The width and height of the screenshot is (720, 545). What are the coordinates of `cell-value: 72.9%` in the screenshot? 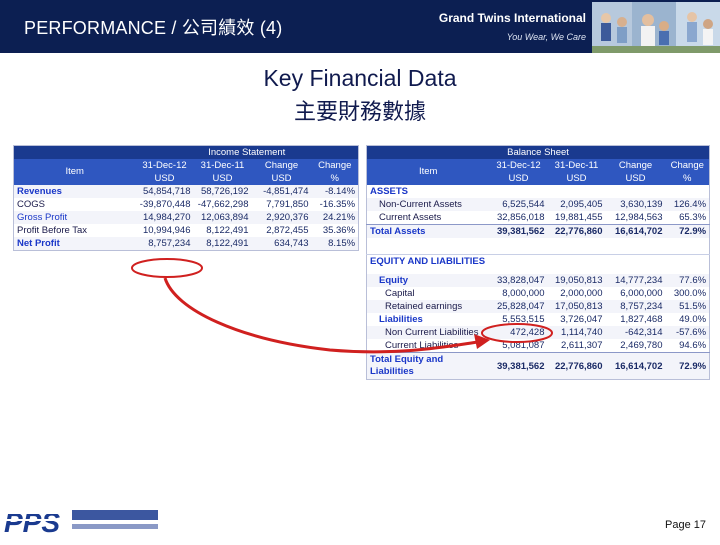 It's located at (687, 366).